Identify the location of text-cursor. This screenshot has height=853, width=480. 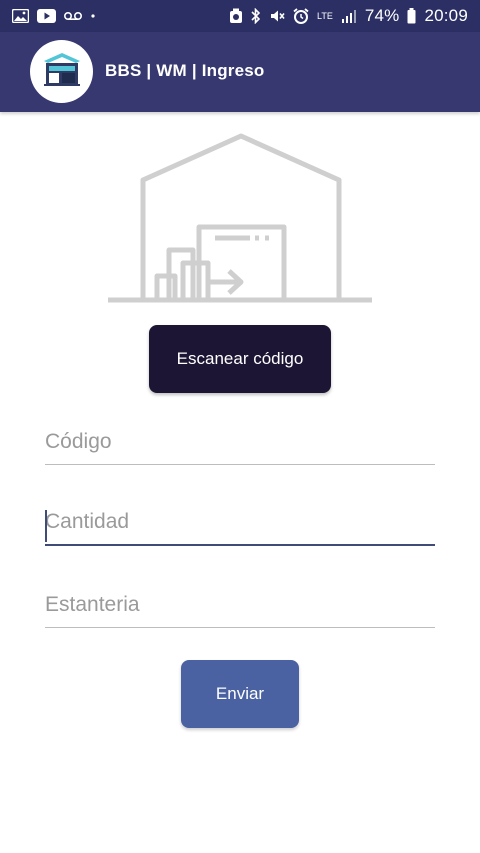
(46, 526).